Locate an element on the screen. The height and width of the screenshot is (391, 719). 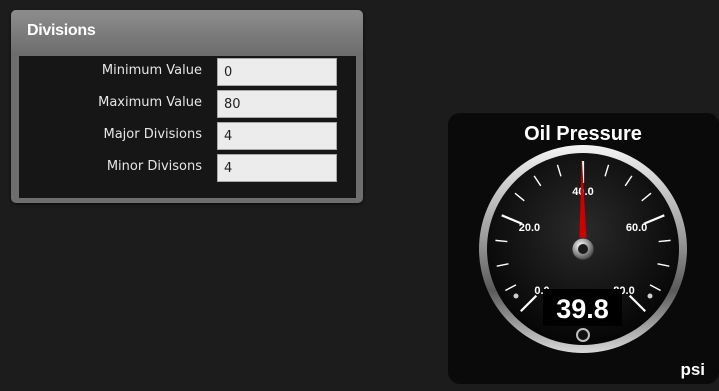
gauge-title: Oil Pressure is located at coordinates (583, 134).